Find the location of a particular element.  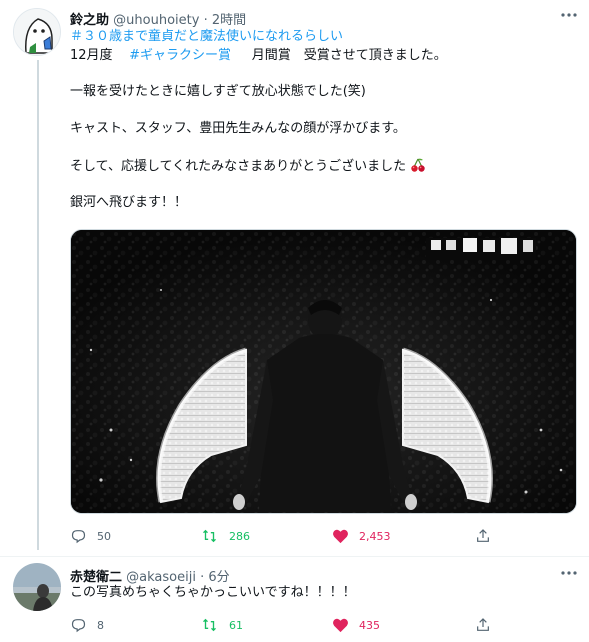

reply-ellipsis-icon is located at coordinates (569, 575).